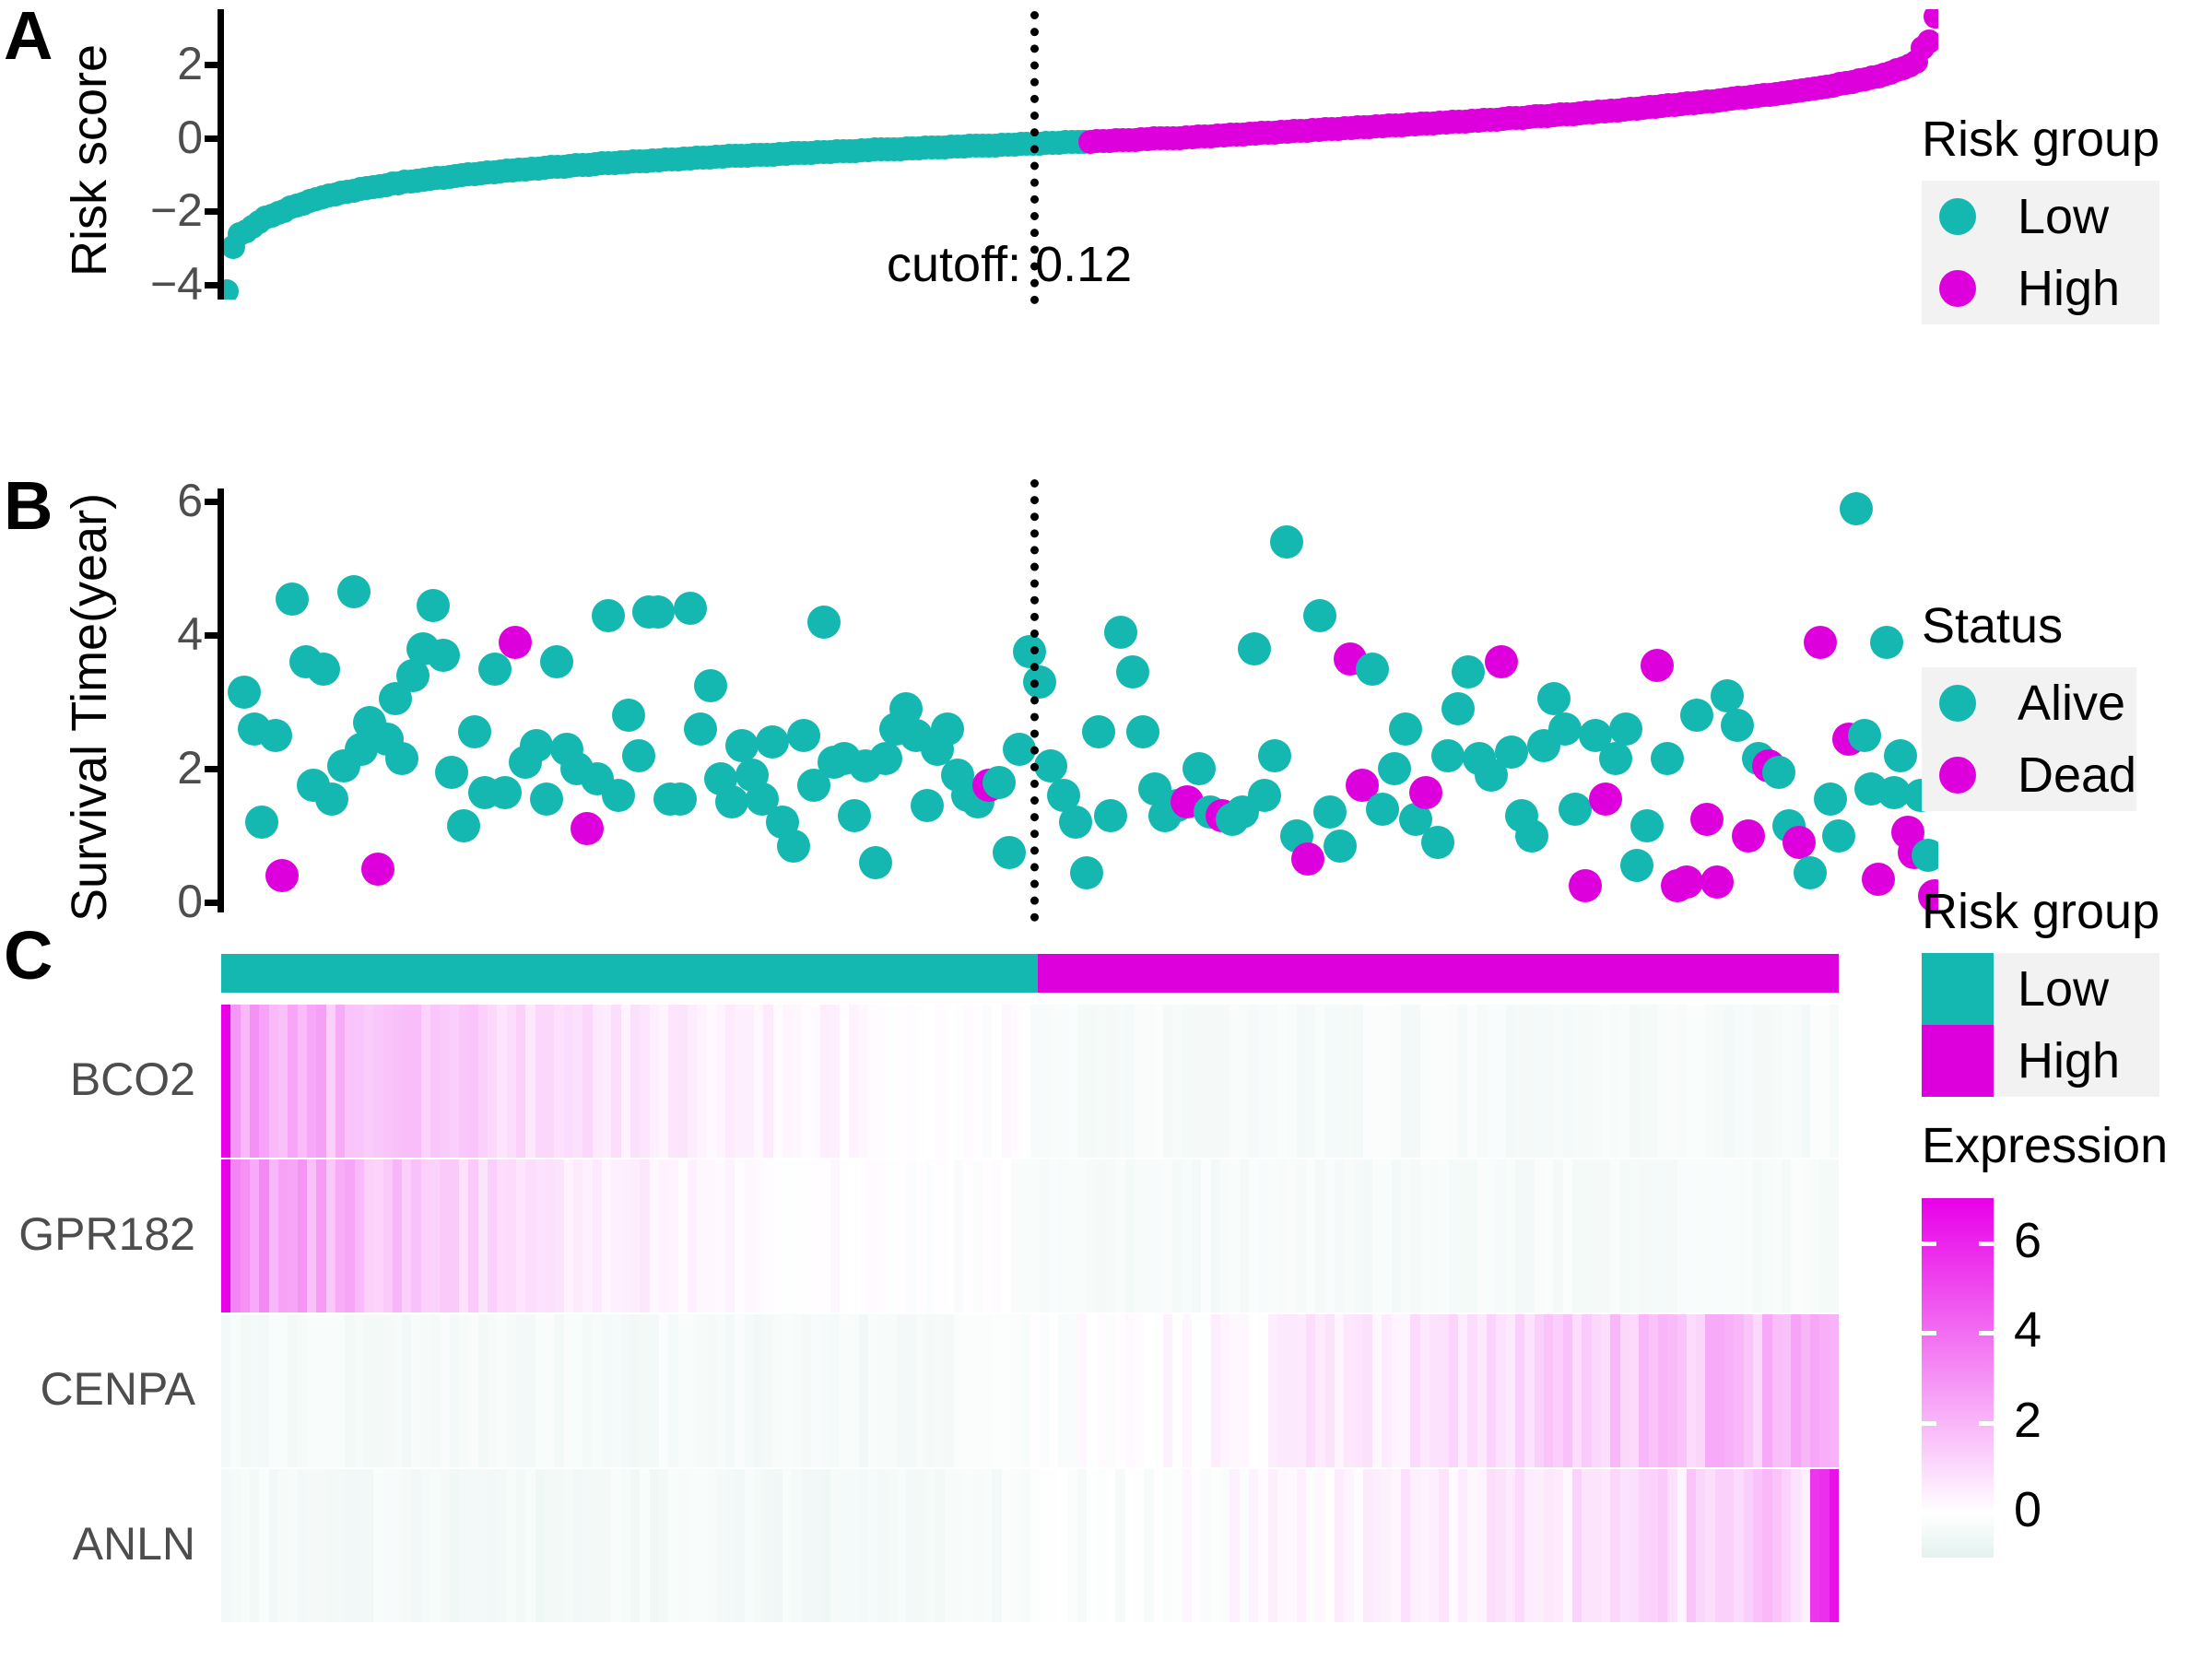 The height and width of the screenshot is (1659, 2212). What do you see at coordinates (133, 1544) in the screenshot?
I see `heatmap-row-label: ANLN` at bounding box center [133, 1544].